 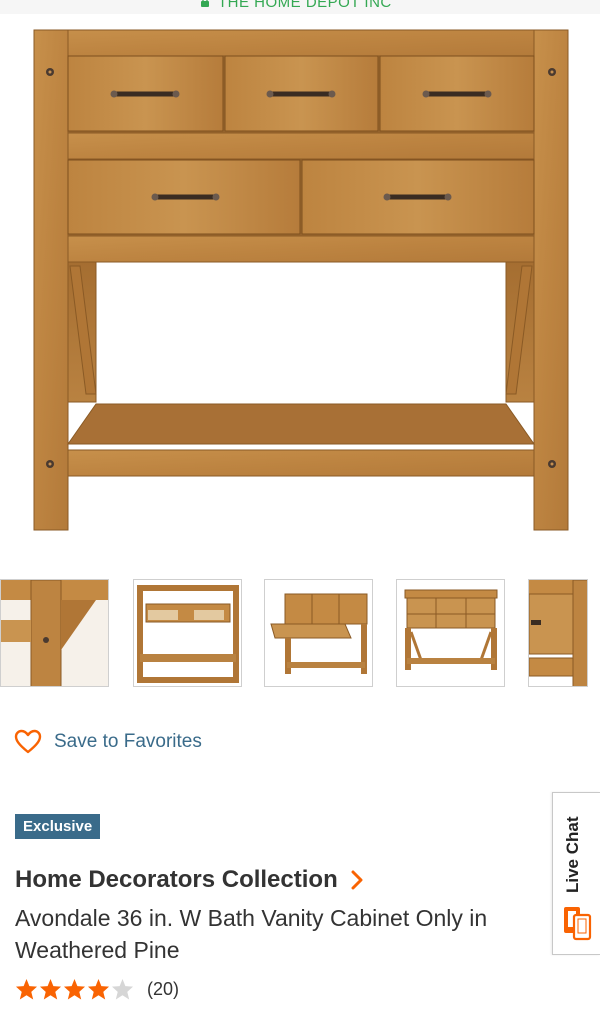 I want to click on vanity-leg-closeup-icon, so click(x=54, y=633).